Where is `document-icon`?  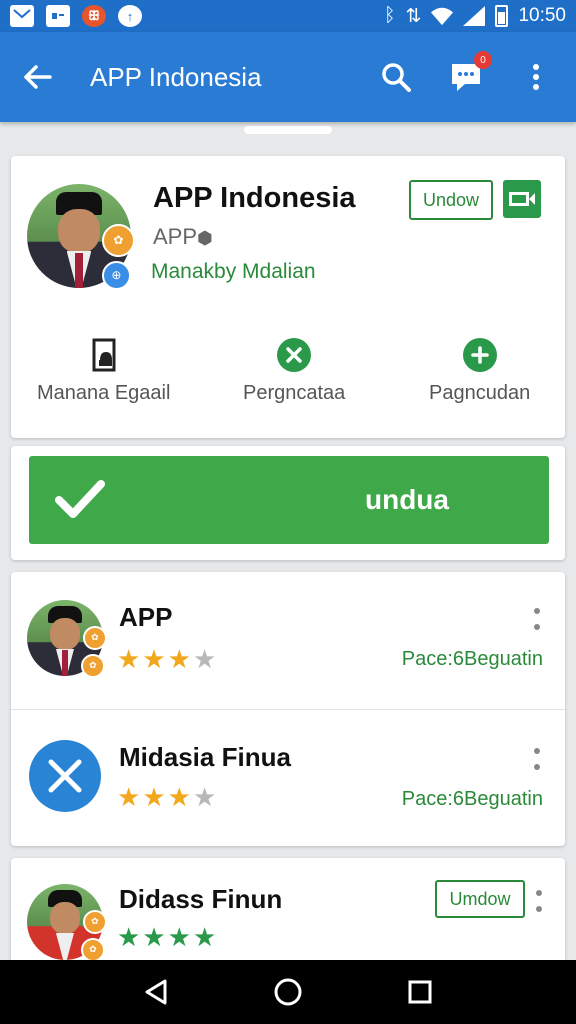 document-icon is located at coordinates (104, 355).